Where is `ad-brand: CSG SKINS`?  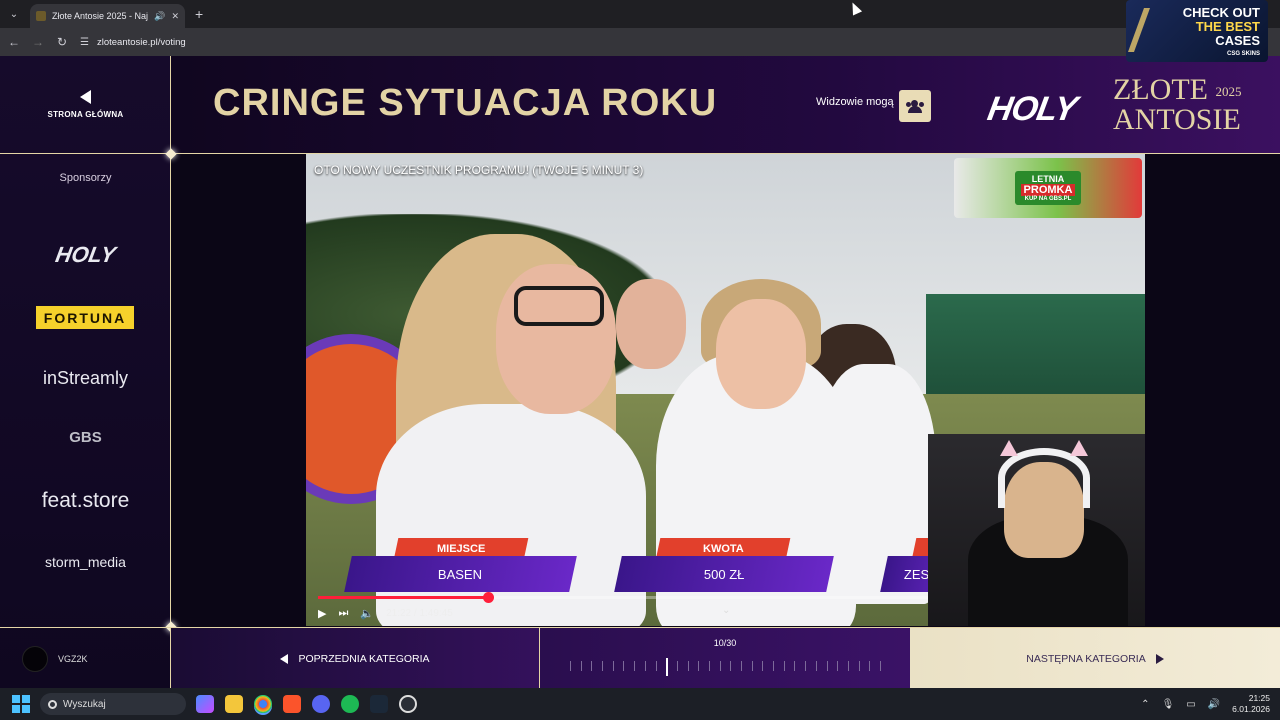 ad-brand: CSG SKINS is located at coordinates (1243, 53).